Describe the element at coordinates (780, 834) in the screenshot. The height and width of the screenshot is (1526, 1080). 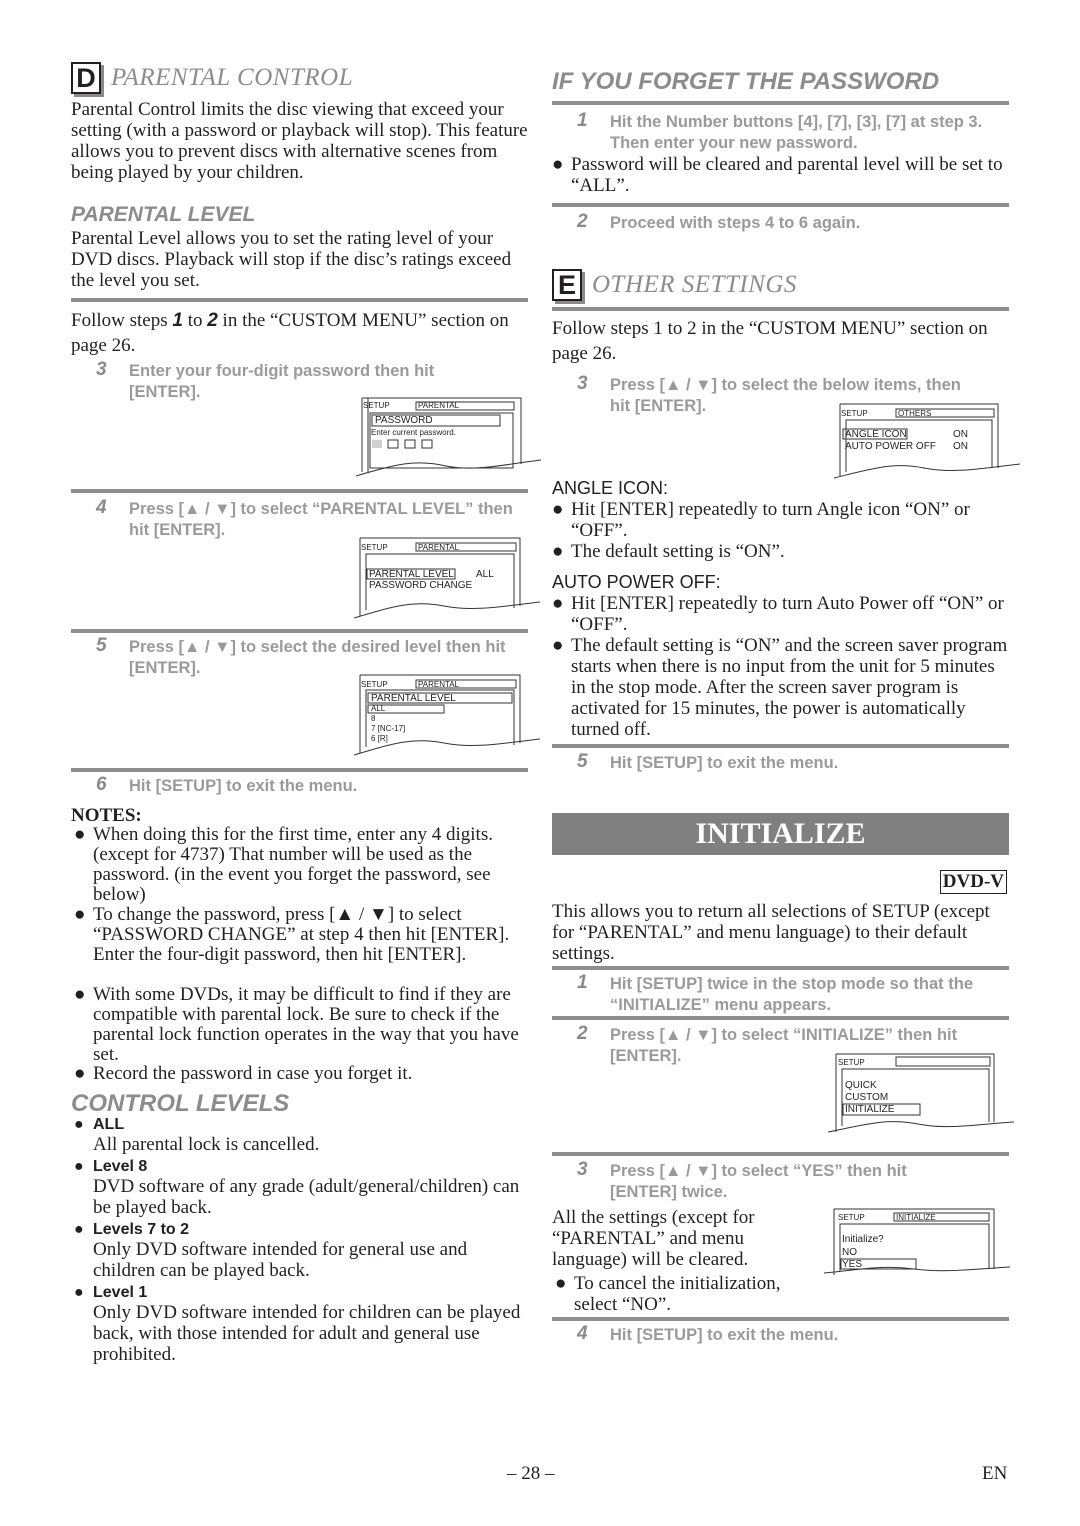
I see `initialize-heading-bar: INITIALIZE` at that location.